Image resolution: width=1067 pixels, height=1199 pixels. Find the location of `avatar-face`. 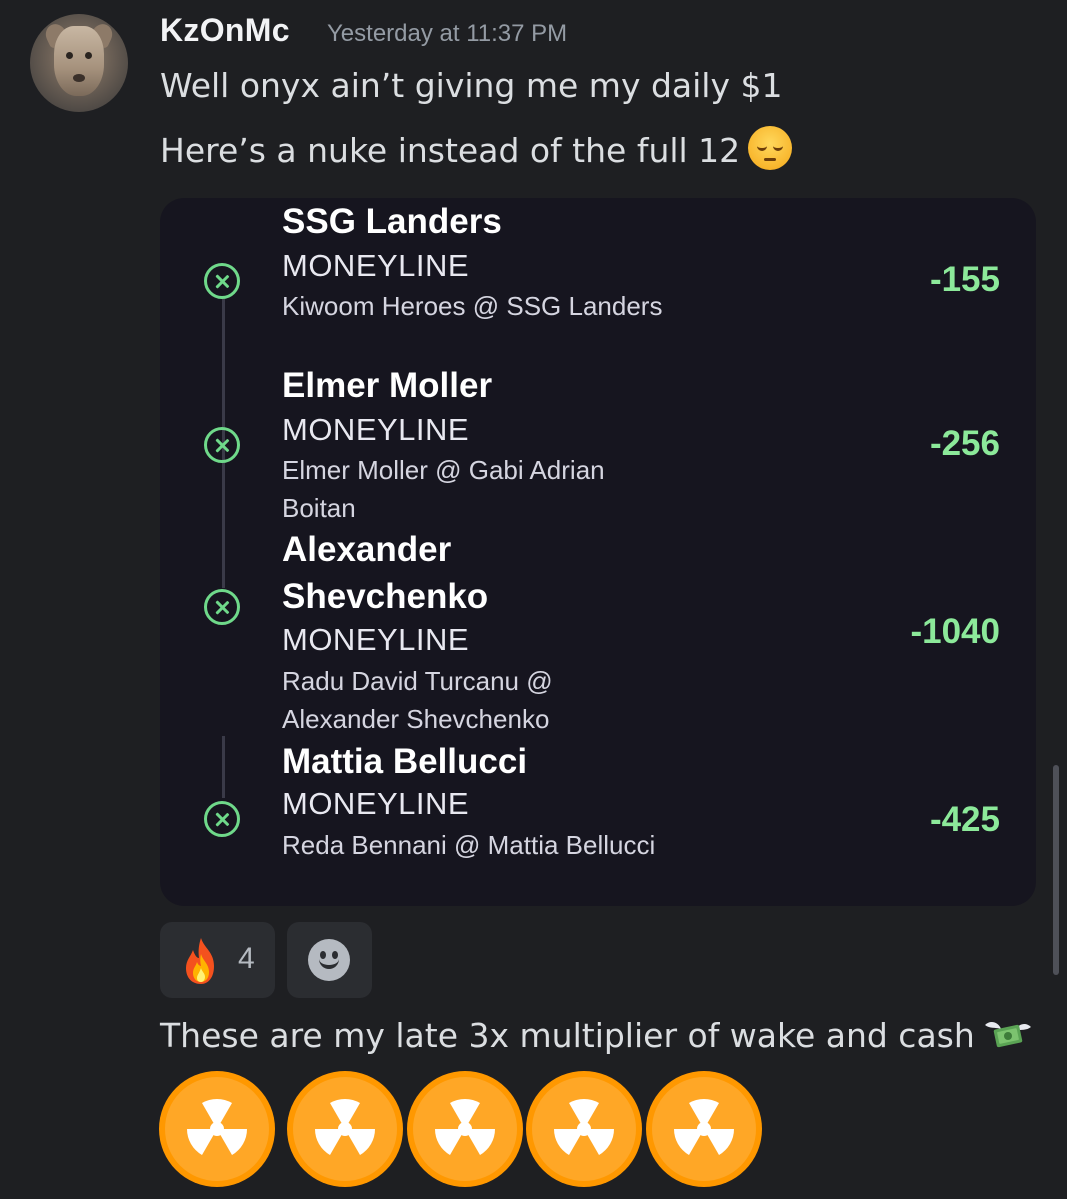

avatar-face is located at coordinates (79, 61).